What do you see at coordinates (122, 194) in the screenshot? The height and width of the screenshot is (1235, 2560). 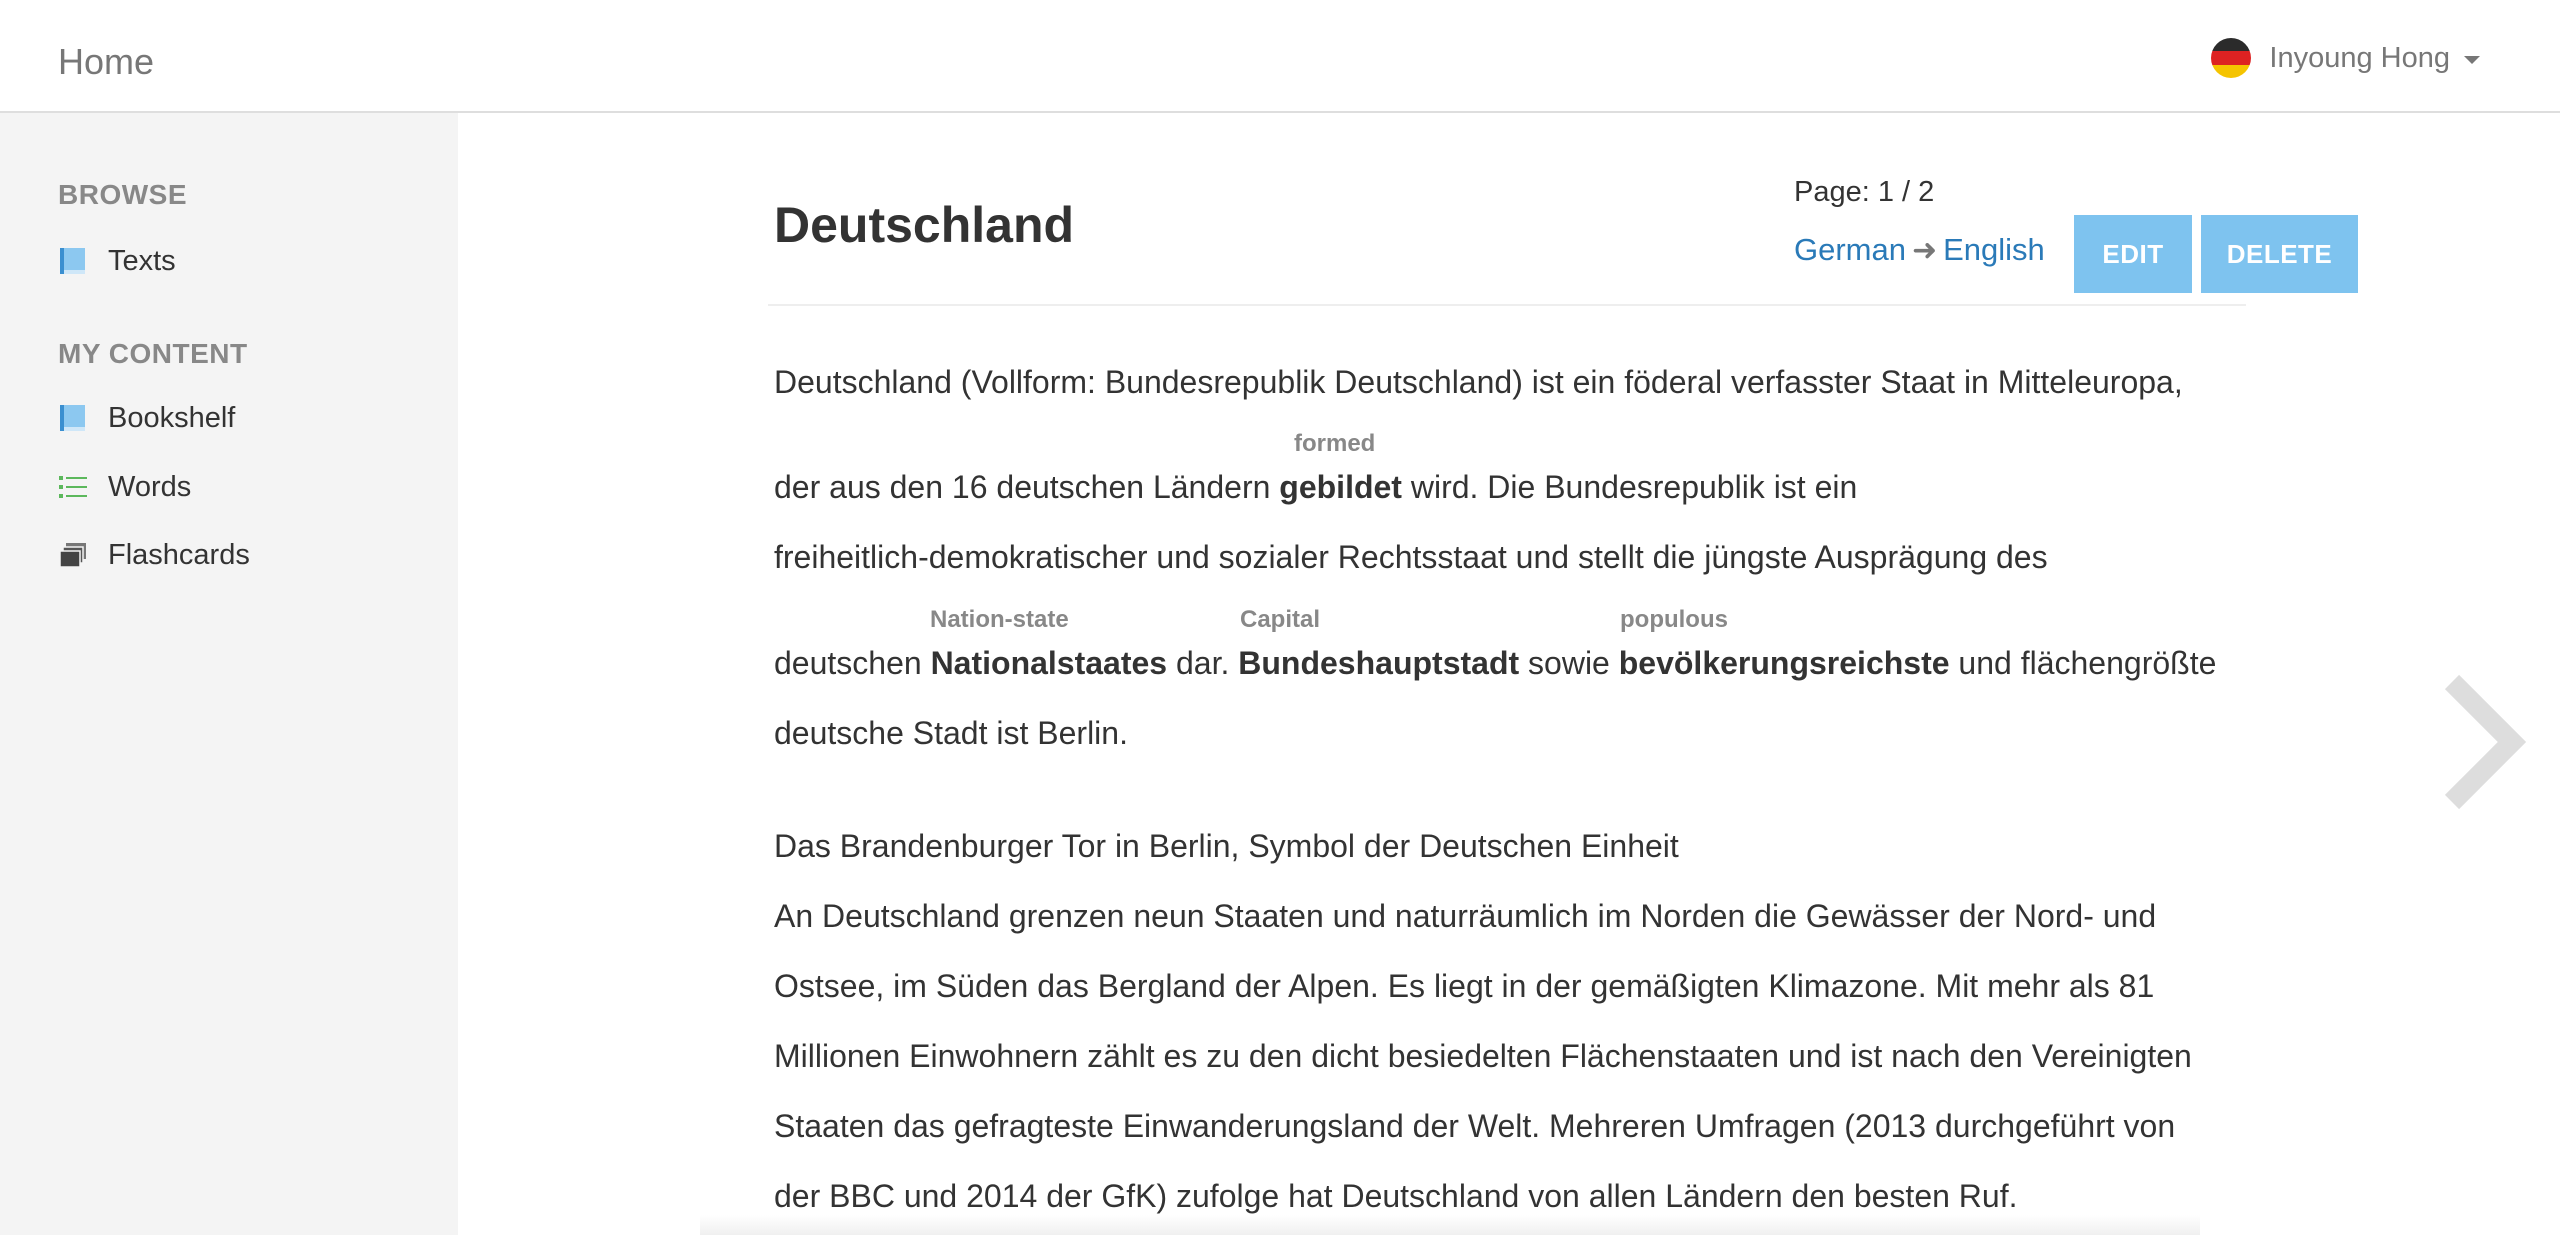 I see `browse-heading: BROWSE` at bounding box center [122, 194].